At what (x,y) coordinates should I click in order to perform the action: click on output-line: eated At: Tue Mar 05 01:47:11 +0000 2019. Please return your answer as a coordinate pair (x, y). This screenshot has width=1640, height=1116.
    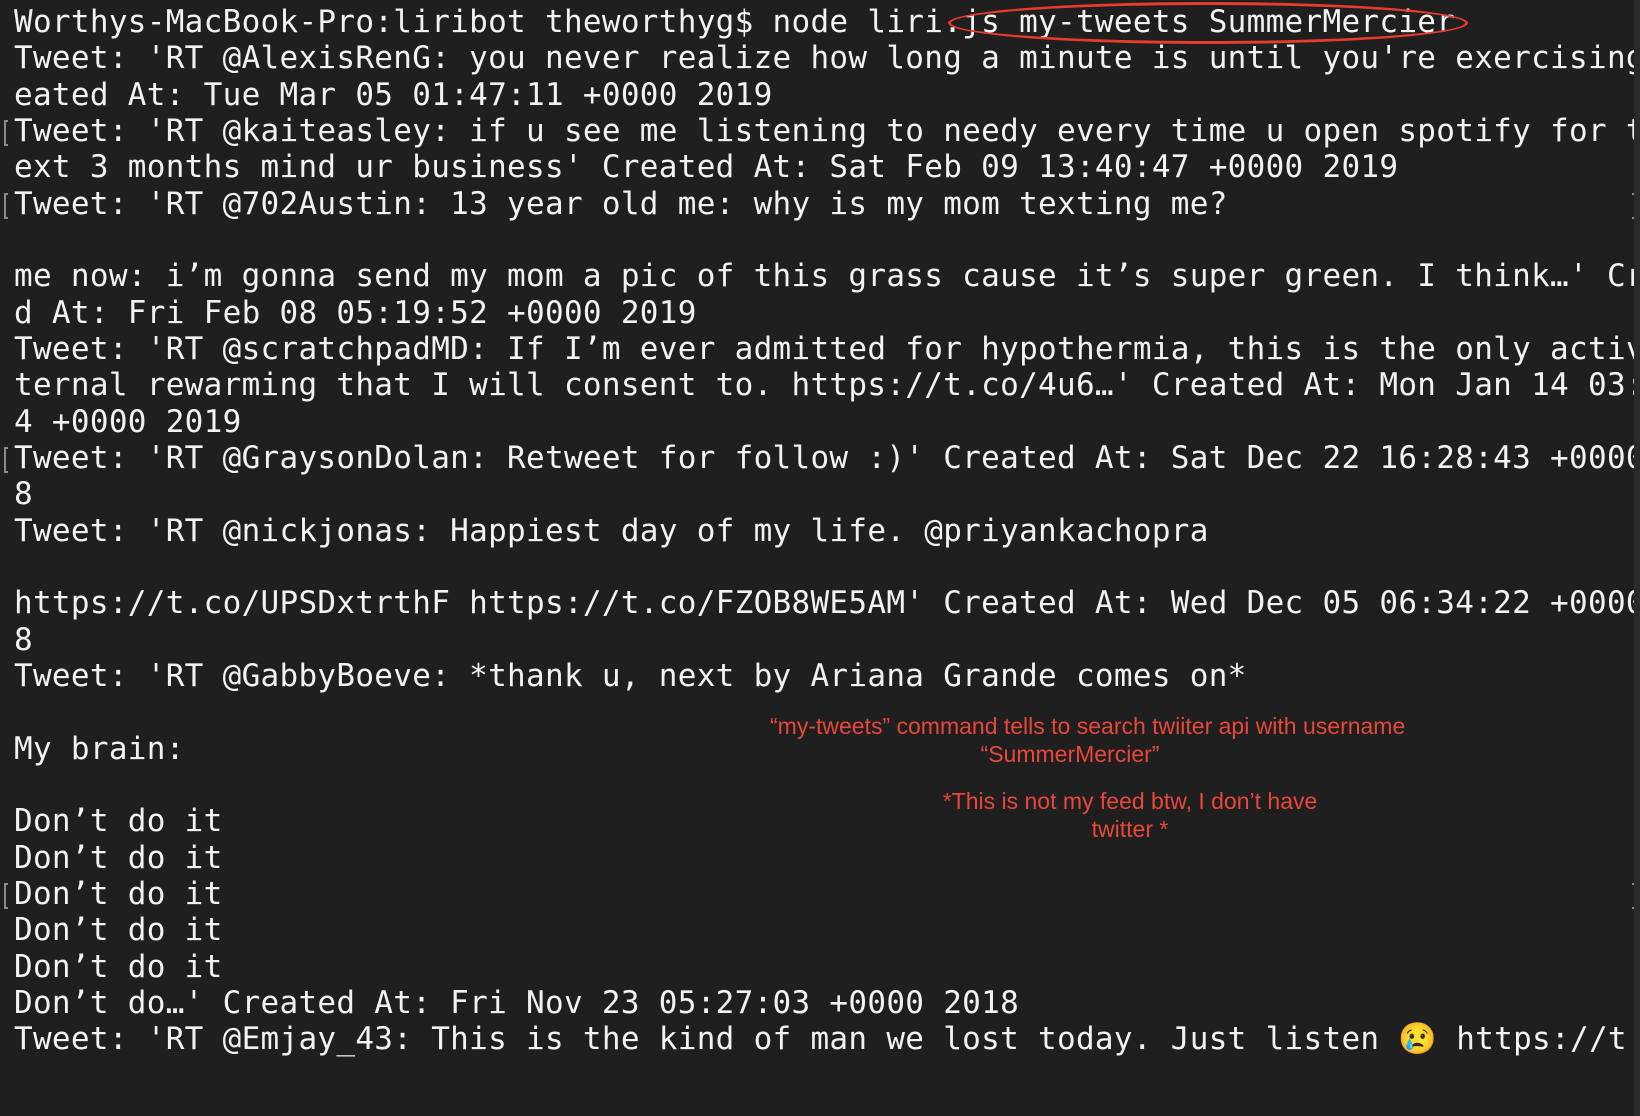
    Looking at the image, I should click on (393, 95).